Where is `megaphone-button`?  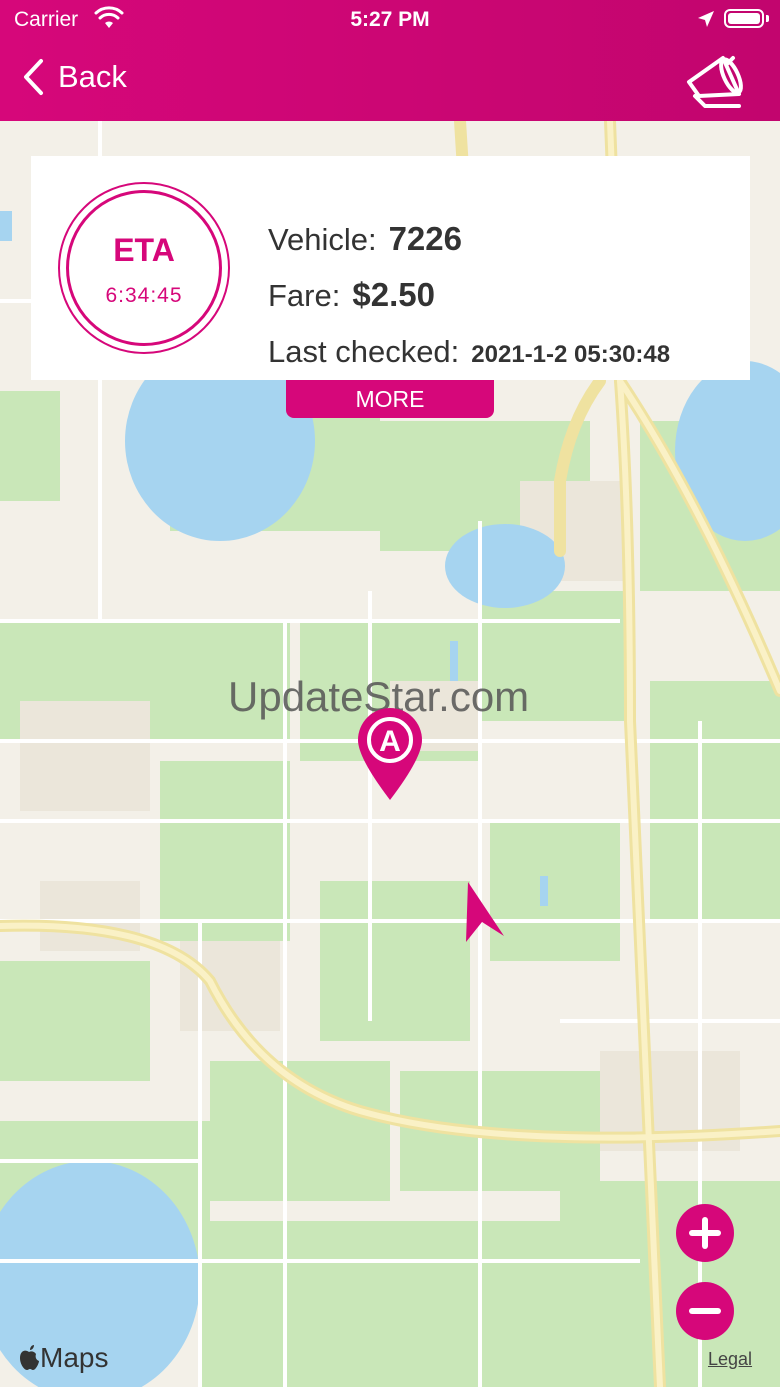 megaphone-button is located at coordinates (714, 84).